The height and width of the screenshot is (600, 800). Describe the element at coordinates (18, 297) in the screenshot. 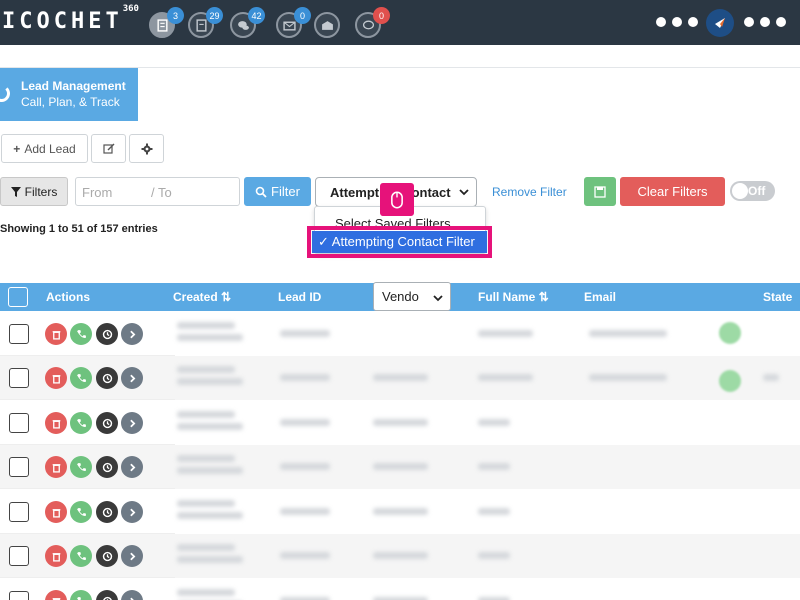

I see `select-all-checkbox` at that location.